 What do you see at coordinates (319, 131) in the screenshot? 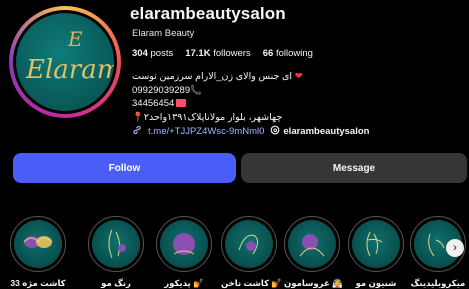
I see `threads-link: elarambeautysalon` at bounding box center [319, 131].